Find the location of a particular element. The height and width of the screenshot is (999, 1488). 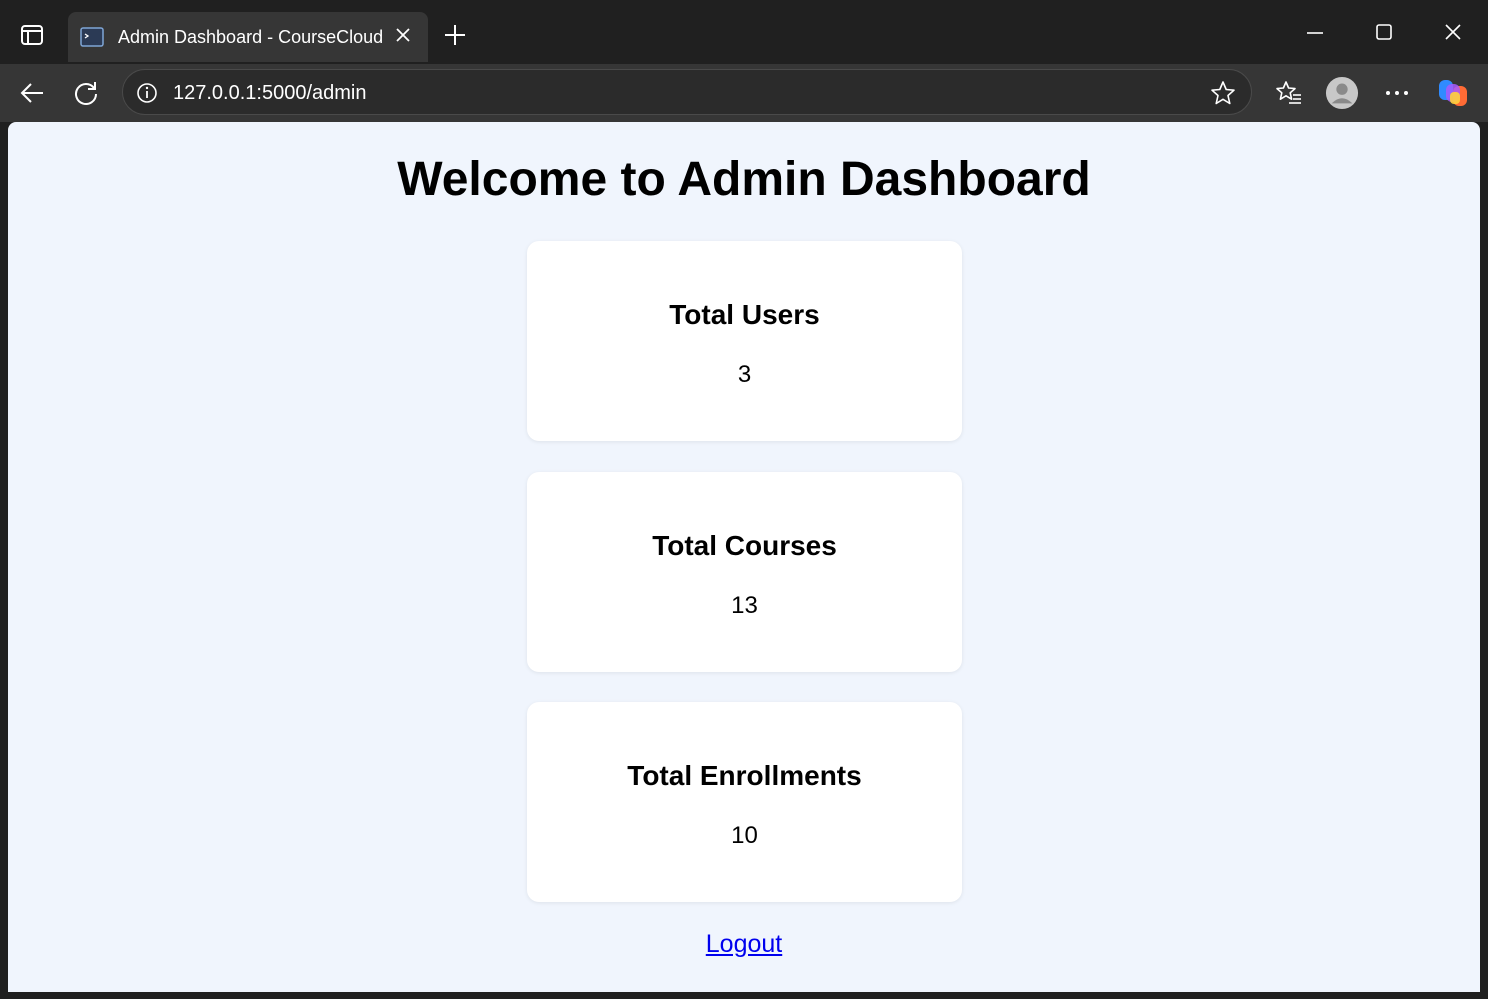

plus-icon is located at coordinates (455, 35).